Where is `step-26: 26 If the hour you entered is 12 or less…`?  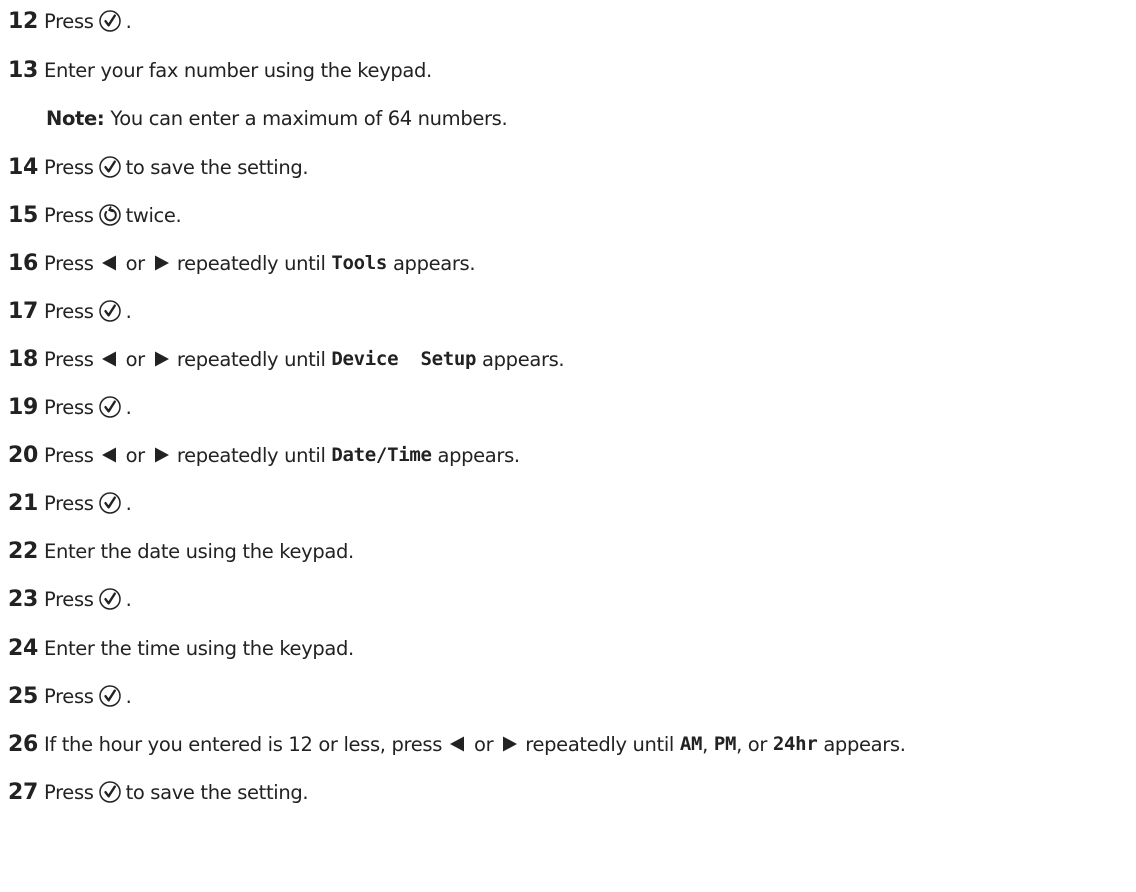 step-26: 26 If the hour you entered is 12 or less… is located at coordinates (457, 744).